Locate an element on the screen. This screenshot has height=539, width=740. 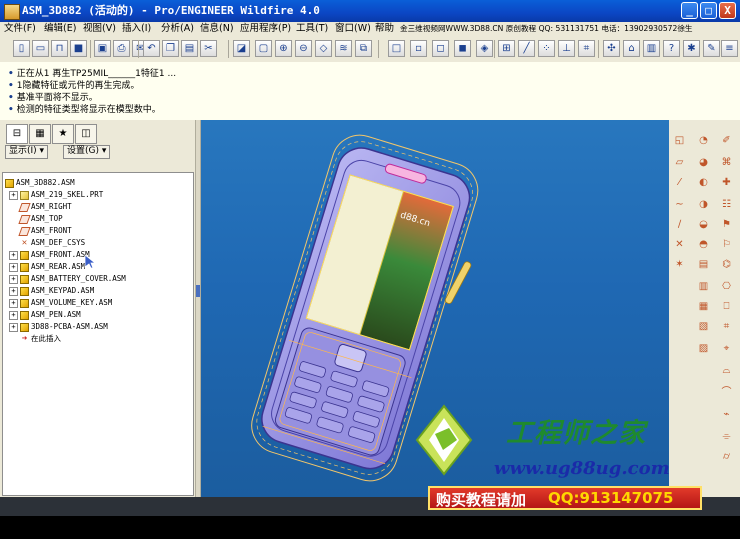
tree-item: + ASM_219_SKEL.PRT is located at coordinates (56, 195).